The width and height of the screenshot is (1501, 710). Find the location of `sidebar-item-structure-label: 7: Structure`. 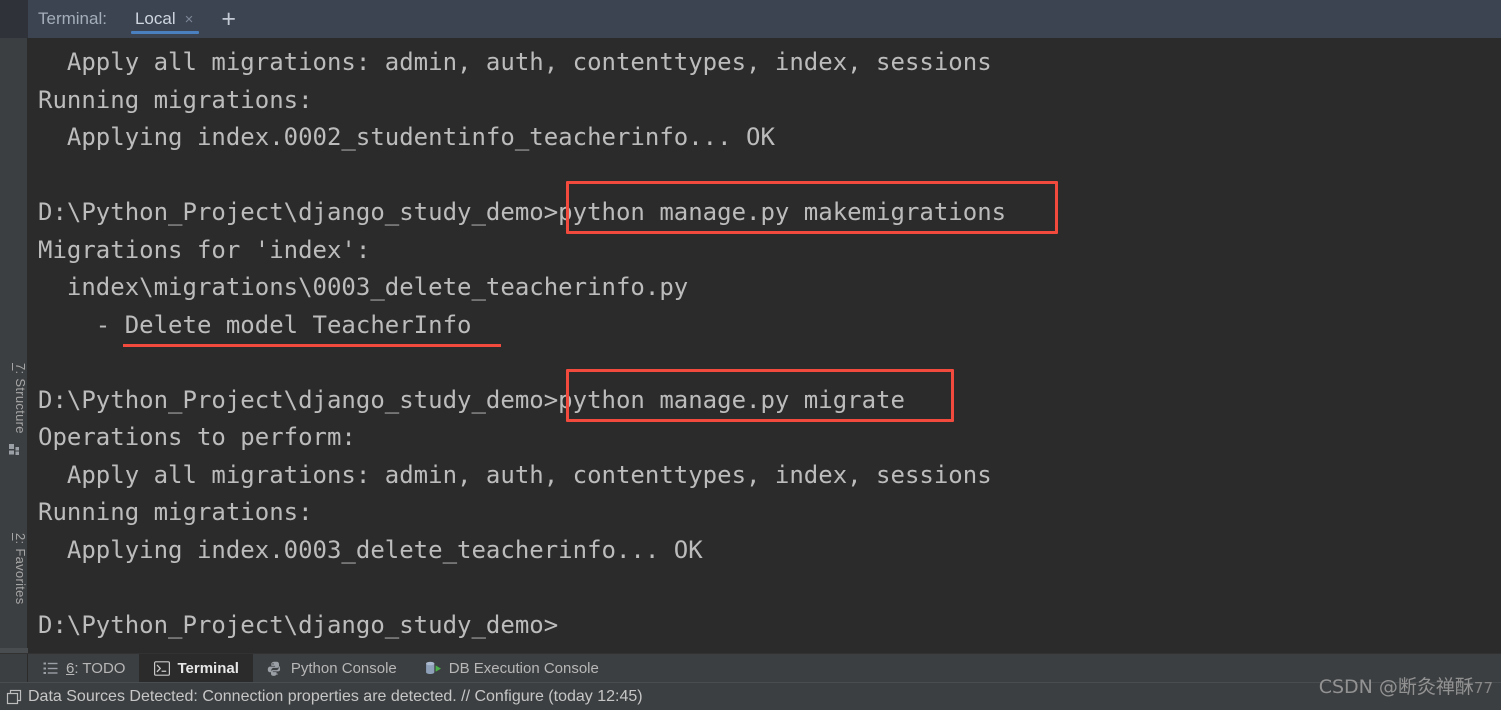

sidebar-item-structure-label: 7: Structure is located at coordinates (14, 398).